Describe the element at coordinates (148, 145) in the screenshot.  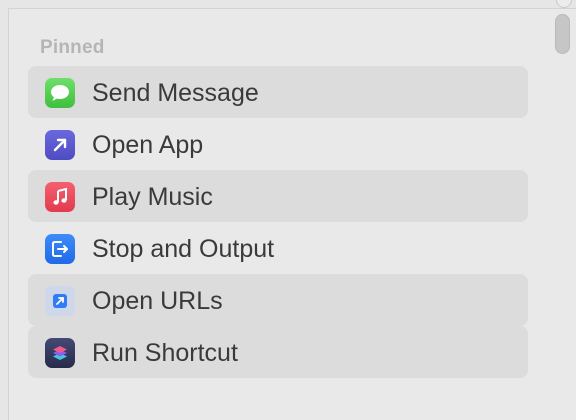
I see `action-label: Open App` at that location.